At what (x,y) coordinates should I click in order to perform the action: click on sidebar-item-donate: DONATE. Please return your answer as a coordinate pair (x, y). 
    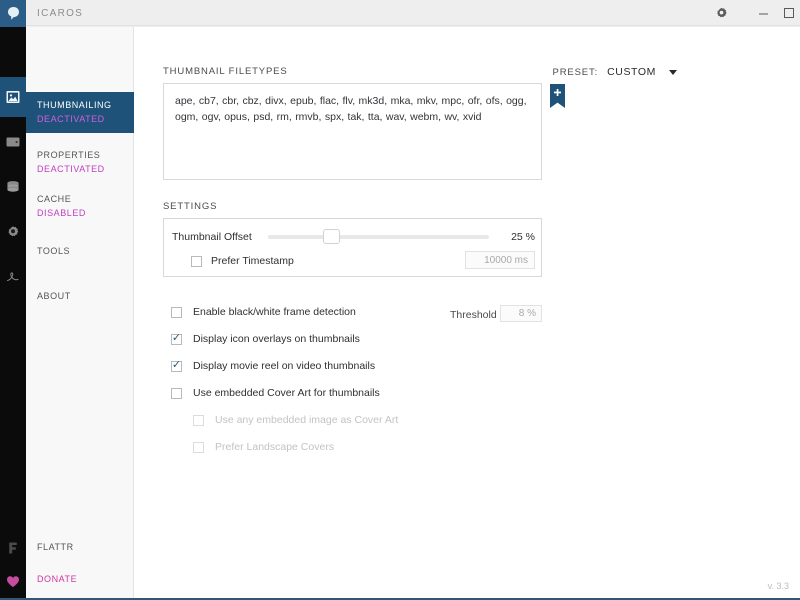
    Looking at the image, I should click on (80, 579).